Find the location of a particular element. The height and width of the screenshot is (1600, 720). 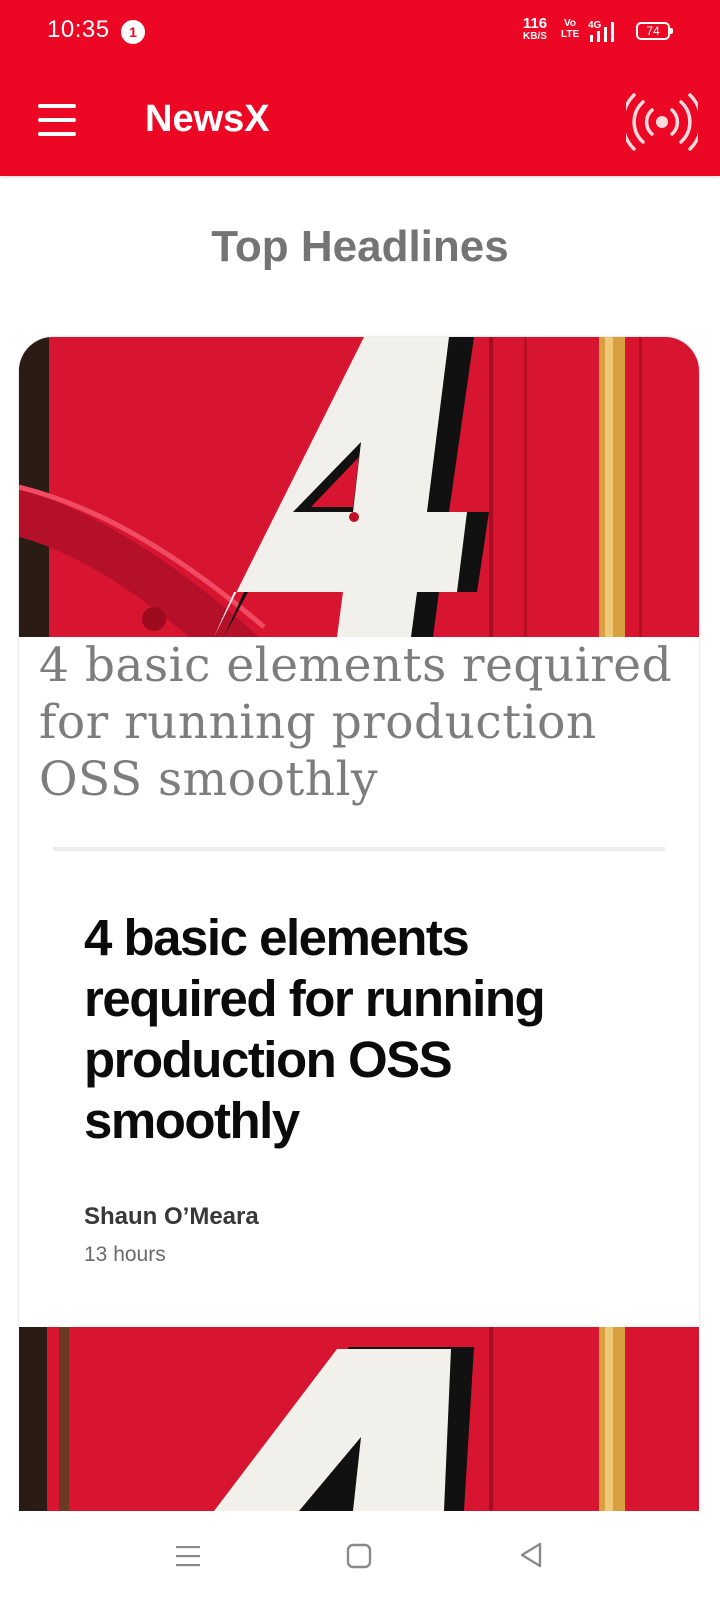

network-speed-unit: KB/S is located at coordinates (535, 36).